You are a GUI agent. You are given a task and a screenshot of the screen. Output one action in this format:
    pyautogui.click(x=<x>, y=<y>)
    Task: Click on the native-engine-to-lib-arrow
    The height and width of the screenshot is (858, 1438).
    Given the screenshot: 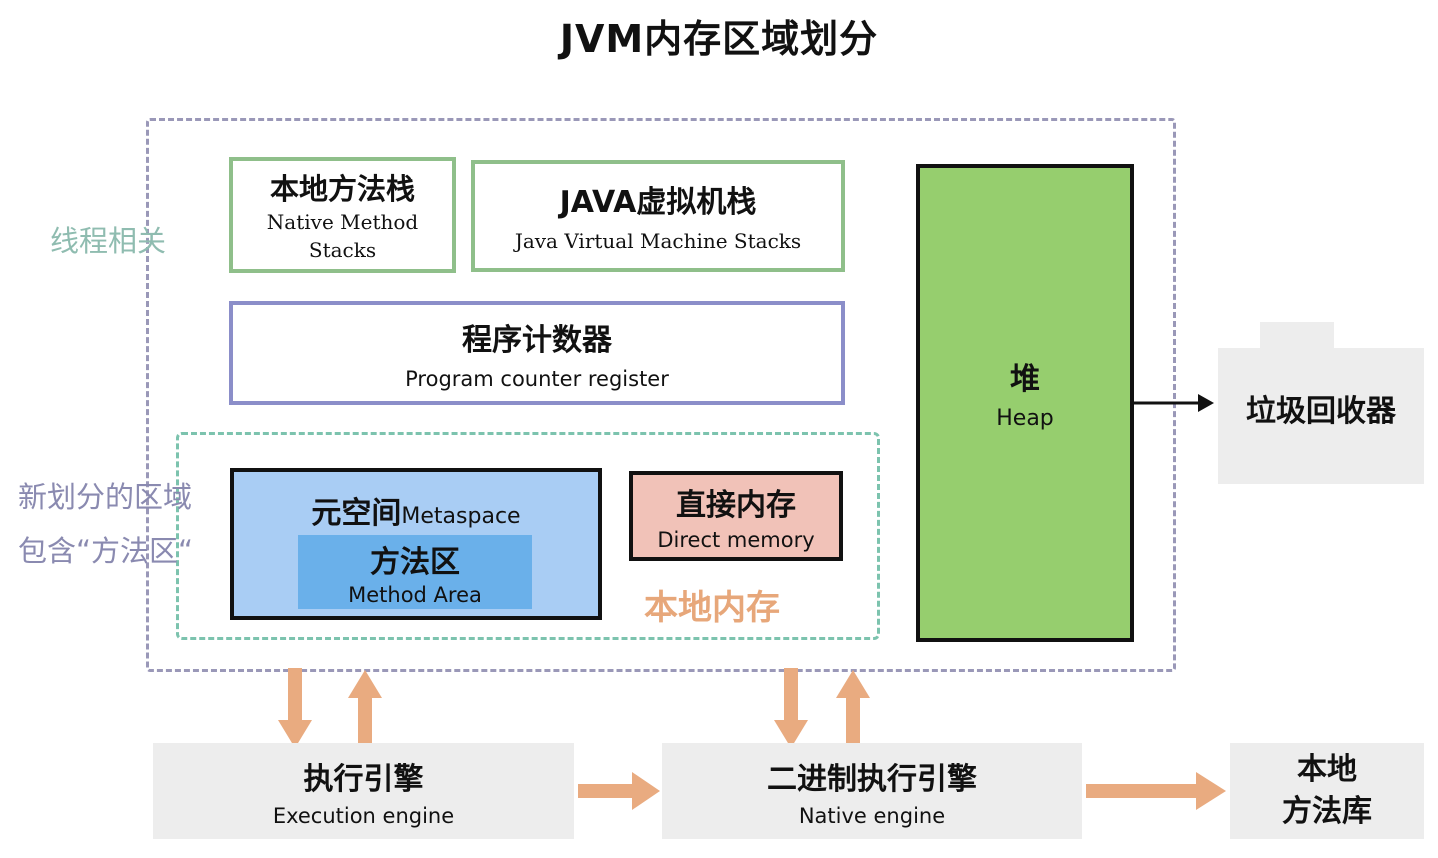 What is the action you would take?
    pyautogui.click(x=1156, y=791)
    